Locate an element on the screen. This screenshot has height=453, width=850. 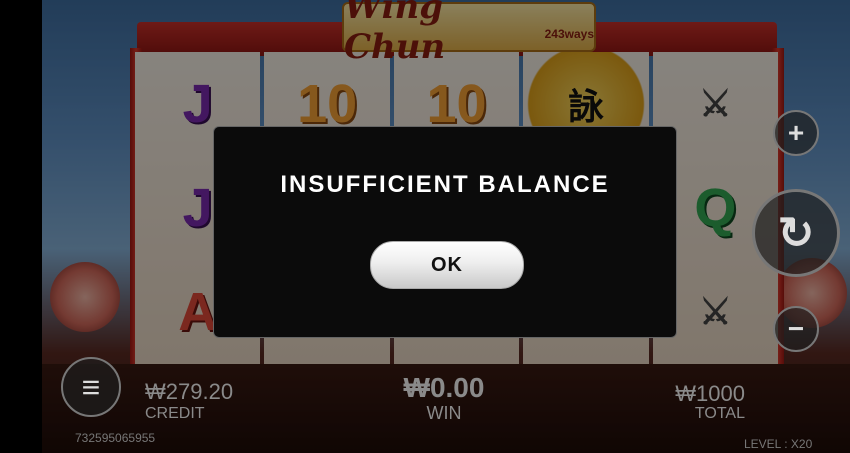
total-label: TOTAL is located at coordinates (719, 413).